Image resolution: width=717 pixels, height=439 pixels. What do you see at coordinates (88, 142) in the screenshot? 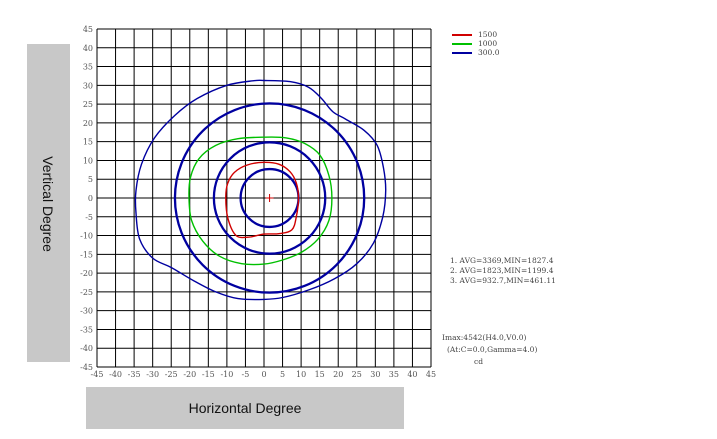
I see `y-tick-label: 15` at bounding box center [88, 142].